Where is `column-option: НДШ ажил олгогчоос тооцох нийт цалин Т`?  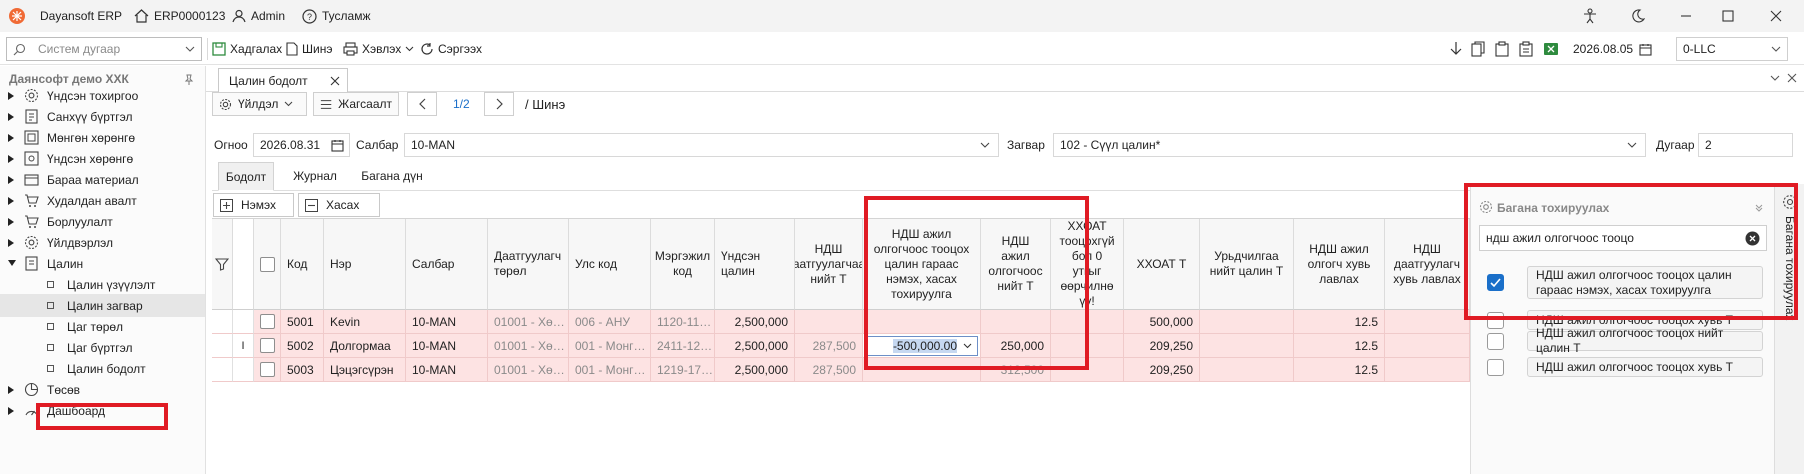
column-option: НДШ ажил олгогчоос тооцох нийт цалин Т is located at coordinates (1645, 340).